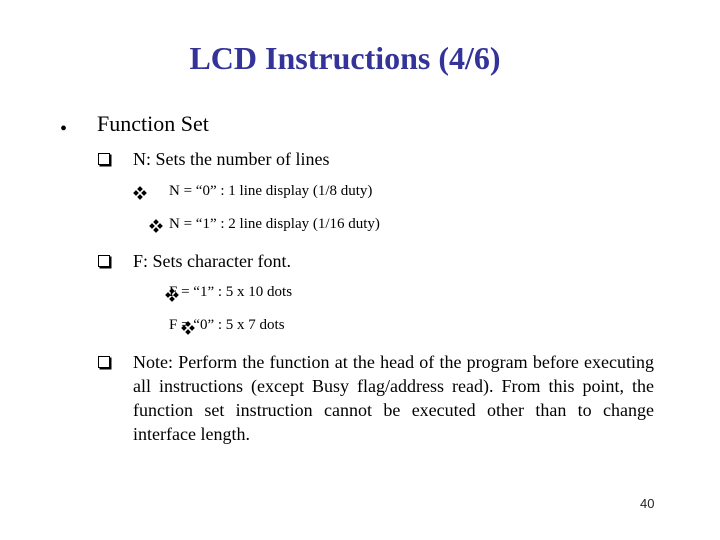 Image resolution: width=720 pixels, height=540 pixels. I want to click on list-item: N = “1” : 2 line display (1/16 duty), so click(274, 224).